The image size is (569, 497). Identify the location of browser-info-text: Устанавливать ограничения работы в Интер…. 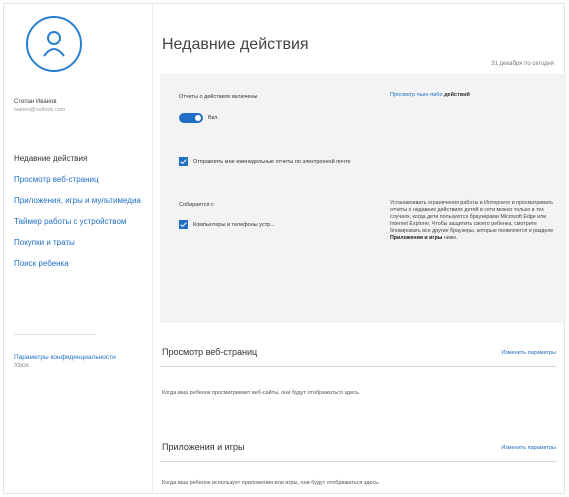
(474, 221).